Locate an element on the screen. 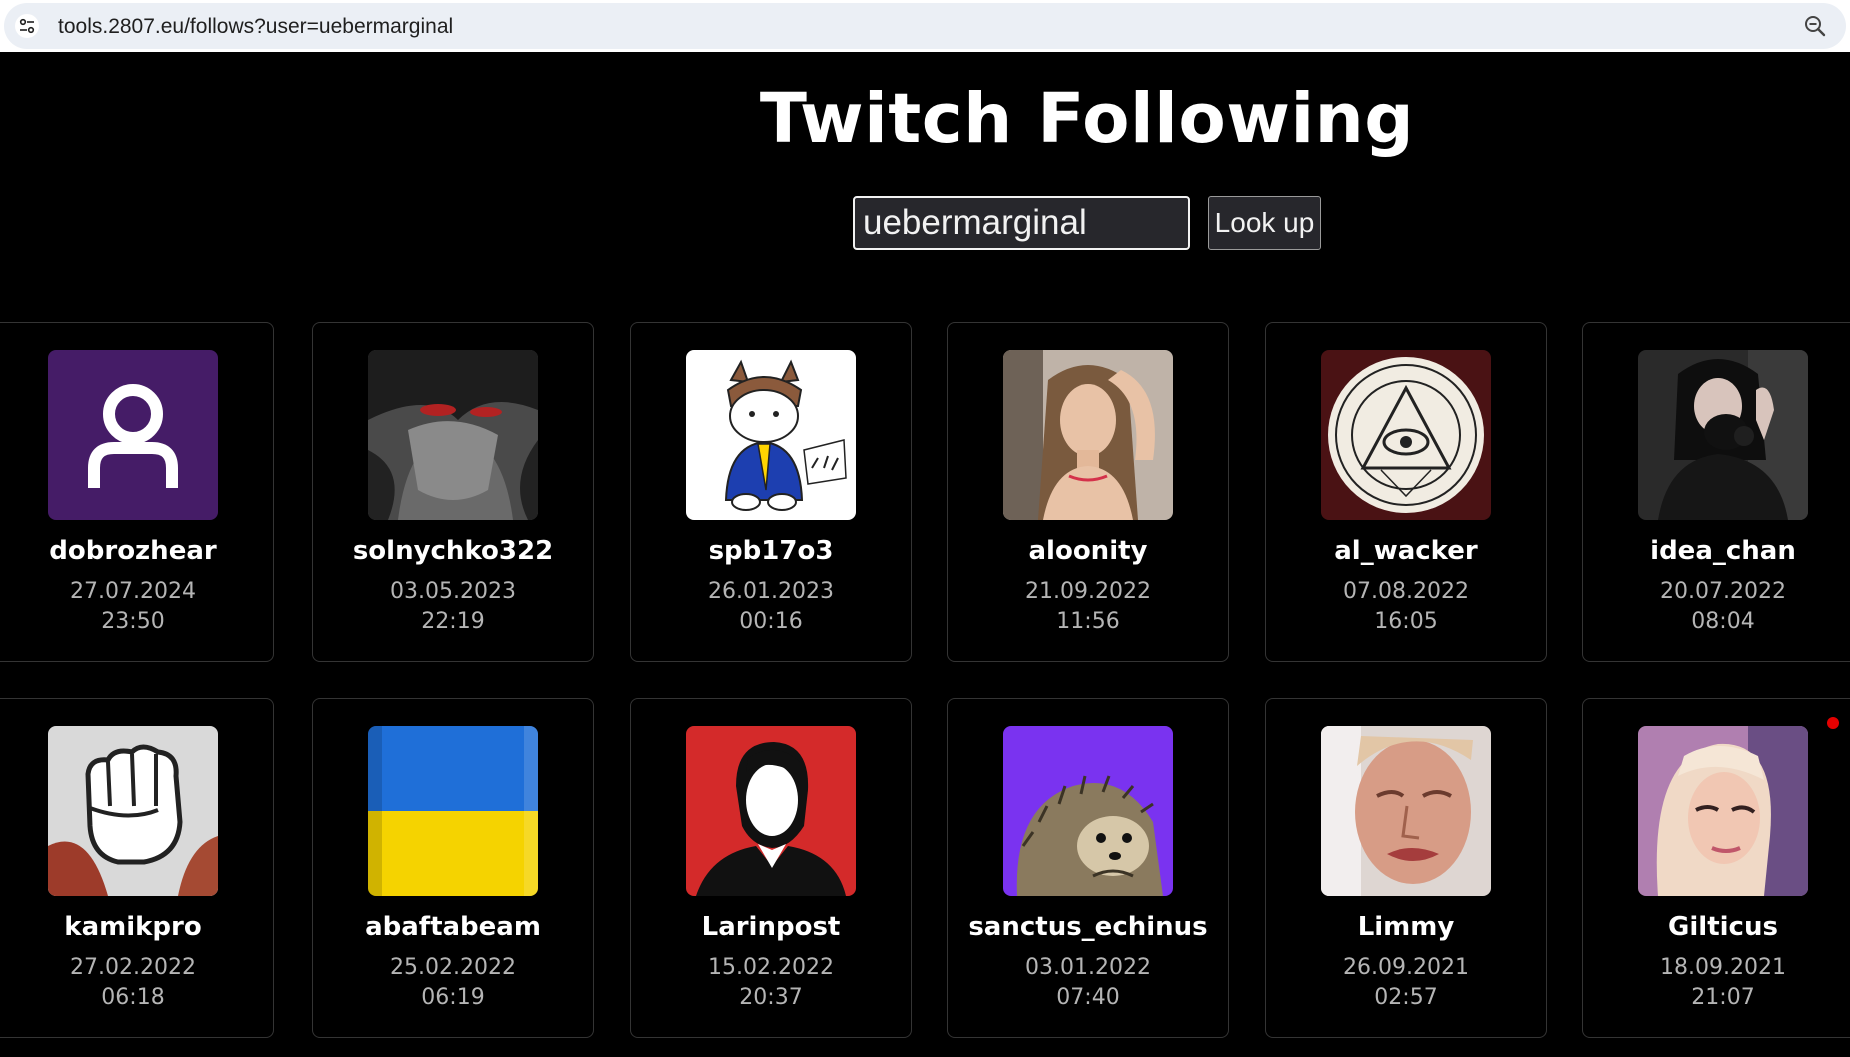 This screenshot has width=1850, height=1057. channel-card: abaftabeam 25.02.2022 06:19 is located at coordinates (453, 868).